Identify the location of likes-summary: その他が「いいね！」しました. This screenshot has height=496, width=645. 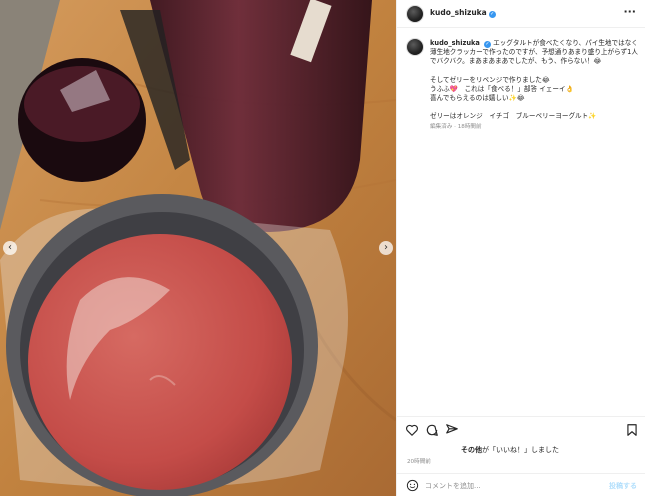
(510, 450).